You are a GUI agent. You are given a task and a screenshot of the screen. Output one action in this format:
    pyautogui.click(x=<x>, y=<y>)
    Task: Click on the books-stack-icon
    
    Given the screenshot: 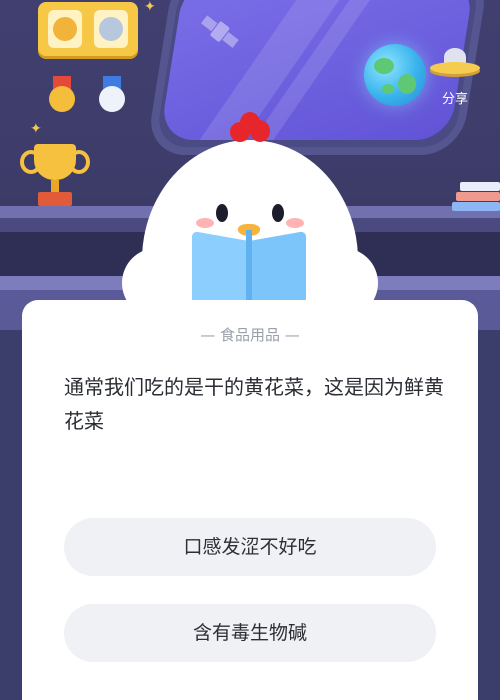 What is the action you would take?
    pyautogui.click(x=476, y=196)
    